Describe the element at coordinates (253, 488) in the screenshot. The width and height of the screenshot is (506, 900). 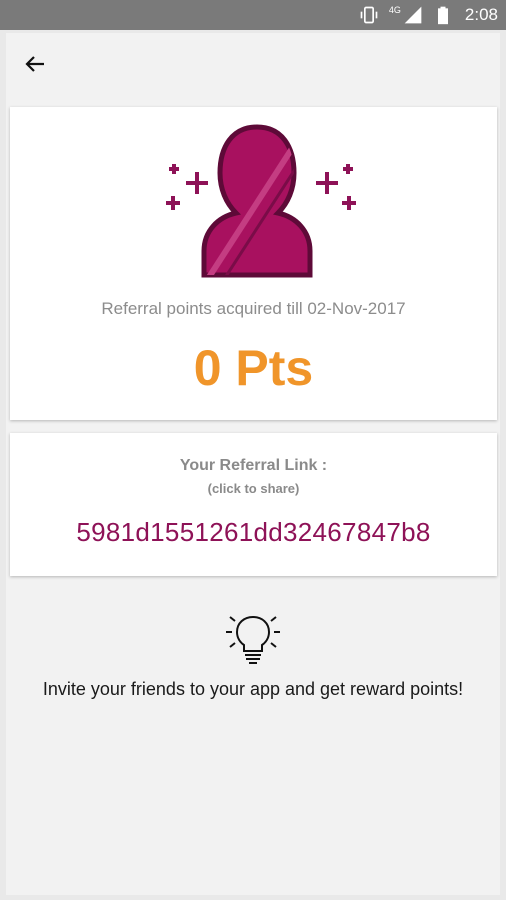
I see `referral-link-hint: (click to share)` at that location.